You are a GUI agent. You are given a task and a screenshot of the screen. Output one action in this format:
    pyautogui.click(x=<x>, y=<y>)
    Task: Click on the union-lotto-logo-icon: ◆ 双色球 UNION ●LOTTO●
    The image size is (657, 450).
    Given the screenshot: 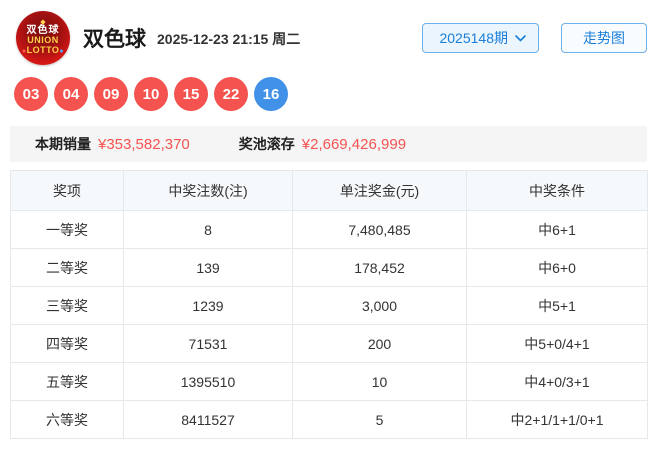 What is the action you would take?
    pyautogui.click(x=43, y=37)
    